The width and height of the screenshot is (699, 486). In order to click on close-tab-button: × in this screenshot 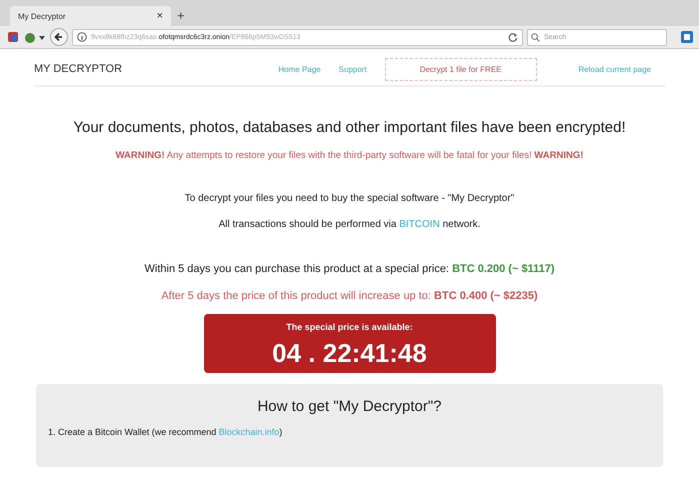, I will do `click(159, 16)`.